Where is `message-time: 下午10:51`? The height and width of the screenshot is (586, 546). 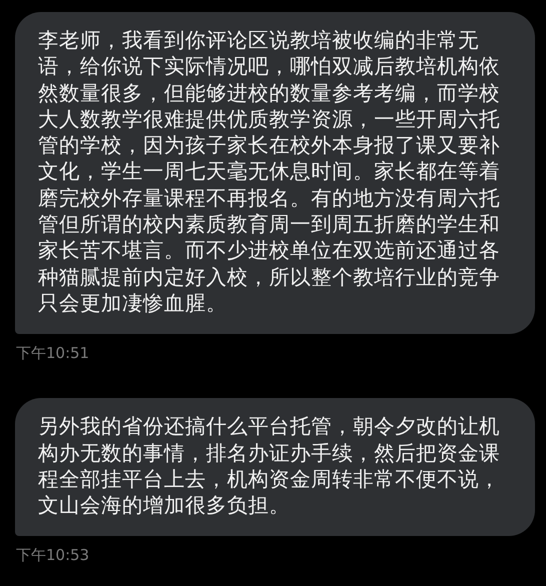
message-time: 下午10:51 is located at coordinates (53, 353).